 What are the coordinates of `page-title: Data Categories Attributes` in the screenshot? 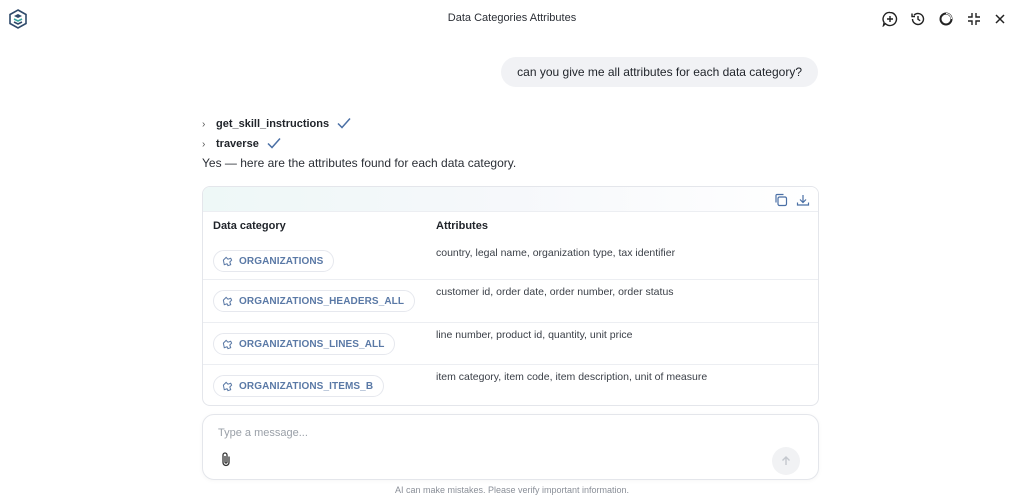 It's located at (512, 18).